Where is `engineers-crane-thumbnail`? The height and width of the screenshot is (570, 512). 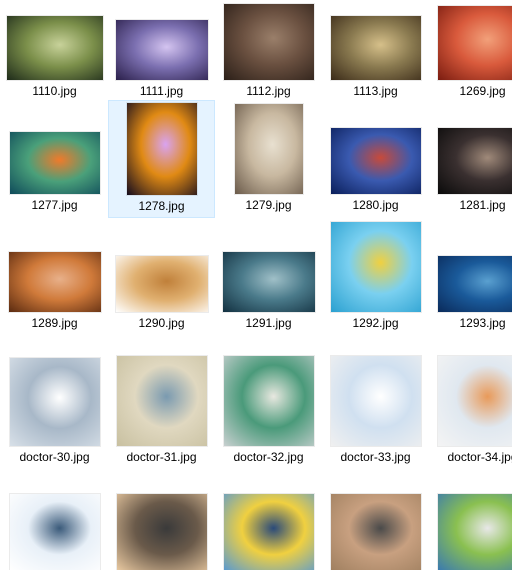 engineers-crane-thumbnail is located at coordinates (269, 532).